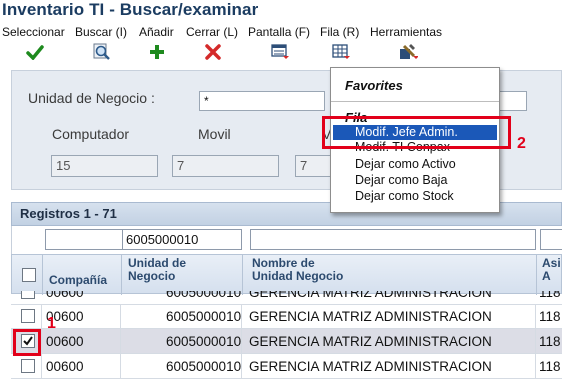  What do you see at coordinates (551, 270) in the screenshot?
I see `header-asig: Asi A` at bounding box center [551, 270].